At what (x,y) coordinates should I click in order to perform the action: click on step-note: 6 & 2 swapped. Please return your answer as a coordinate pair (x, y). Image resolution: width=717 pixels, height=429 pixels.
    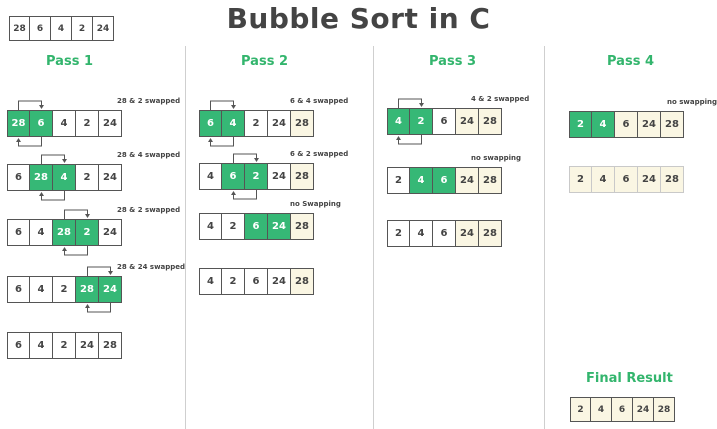
    Looking at the image, I should click on (319, 154).